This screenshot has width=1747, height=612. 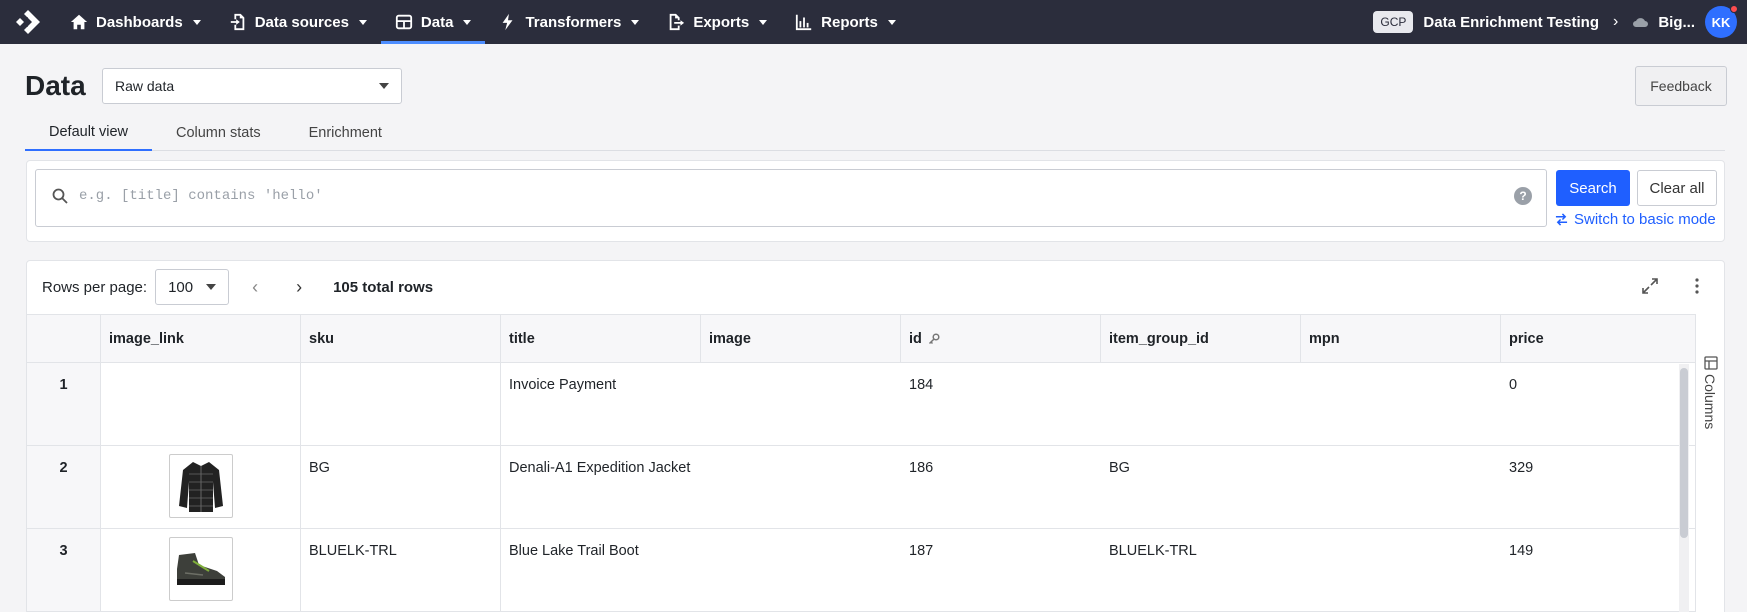 What do you see at coordinates (934, 339) in the screenshot?
I see `key-icon` at bounding box center [934, 339].